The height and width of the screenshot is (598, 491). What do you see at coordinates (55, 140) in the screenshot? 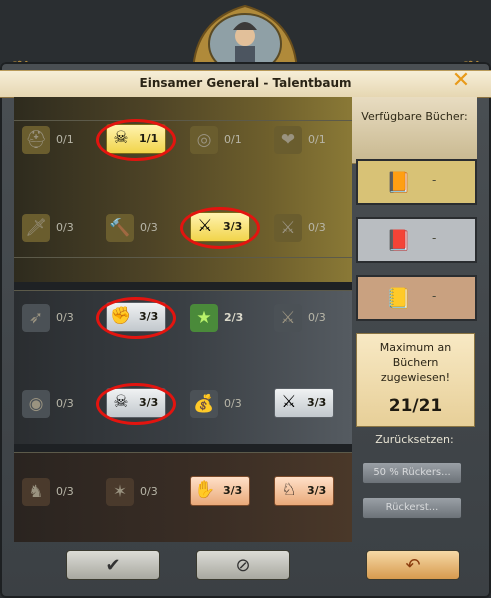
I see `talent-r1c1: ⛑ 0/1` at bounding box center [55, 140].